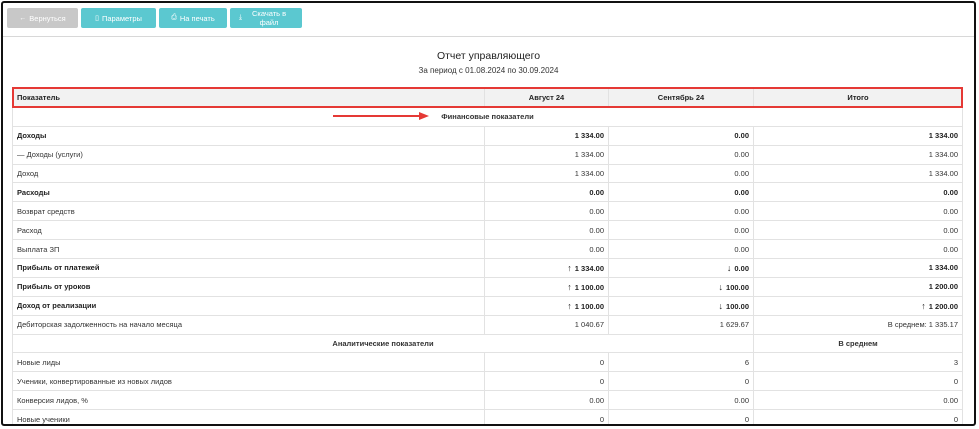  What do you see at coordinates (589, 268) in the screenshot?
I see `cell-value: 1 334.00` at bounding box center [589, 268].